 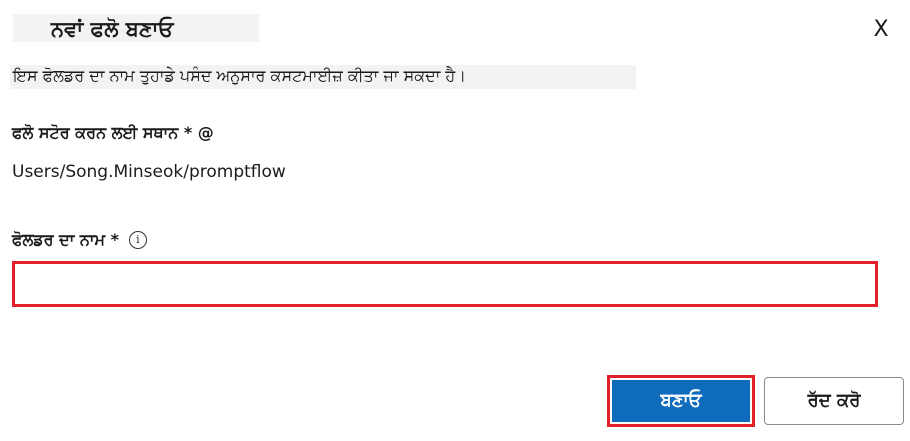 What do you see at coordinates (834, 401) in the screenshot?
I see `cancel-button: ਰੱਦ ਕਰੋ` at bounding box center [834, 401].